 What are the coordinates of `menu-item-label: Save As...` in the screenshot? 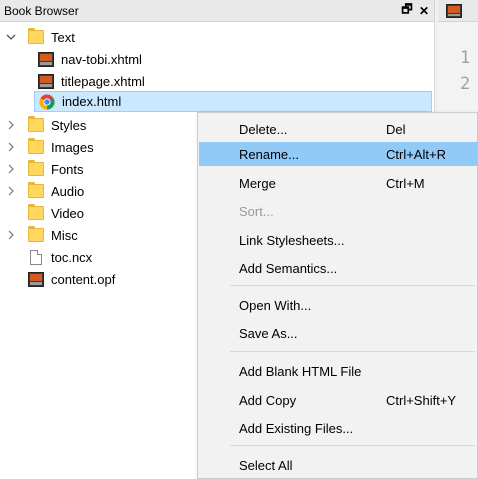 It's located at (268, 333).